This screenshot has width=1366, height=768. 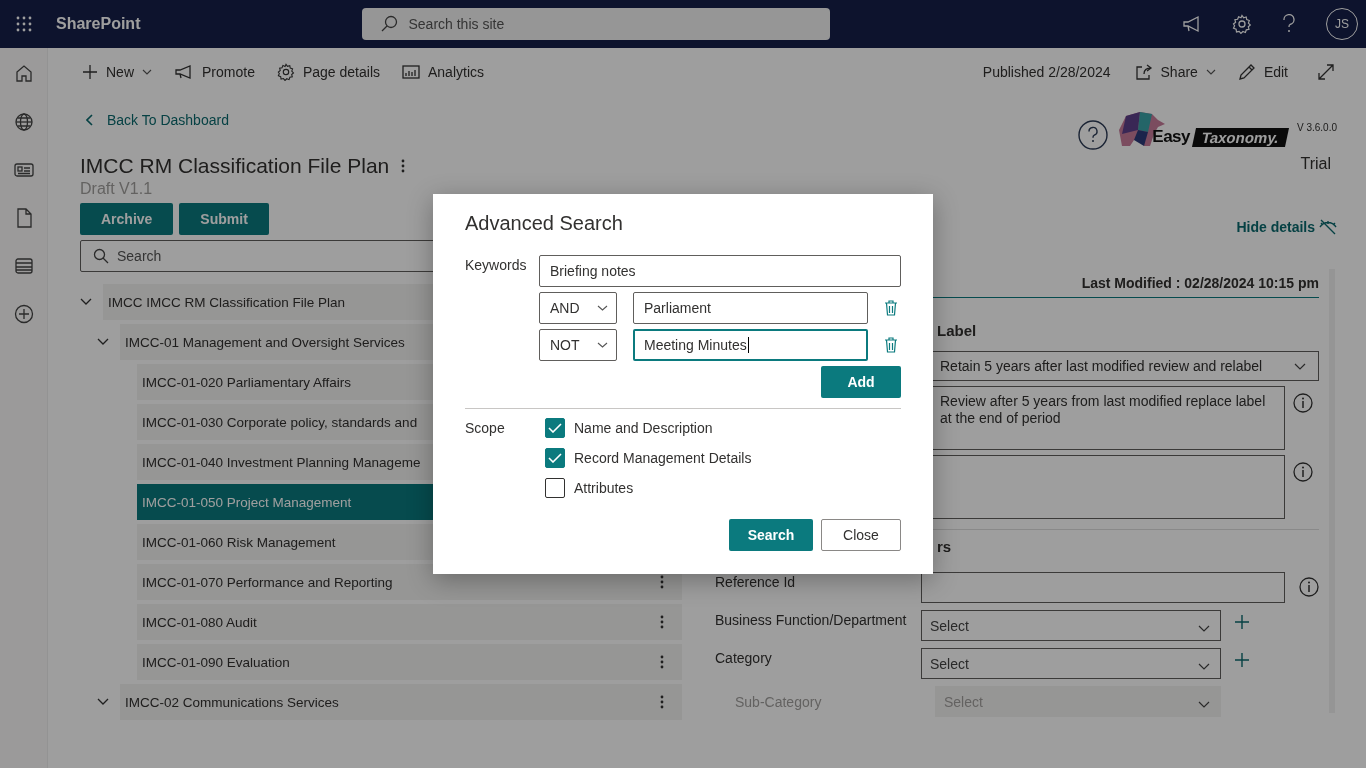 What do you see at coordinates (388, 120) in the screenshot?
I see `back-link: Back To Dashboard` at bounding box center [388, 120].